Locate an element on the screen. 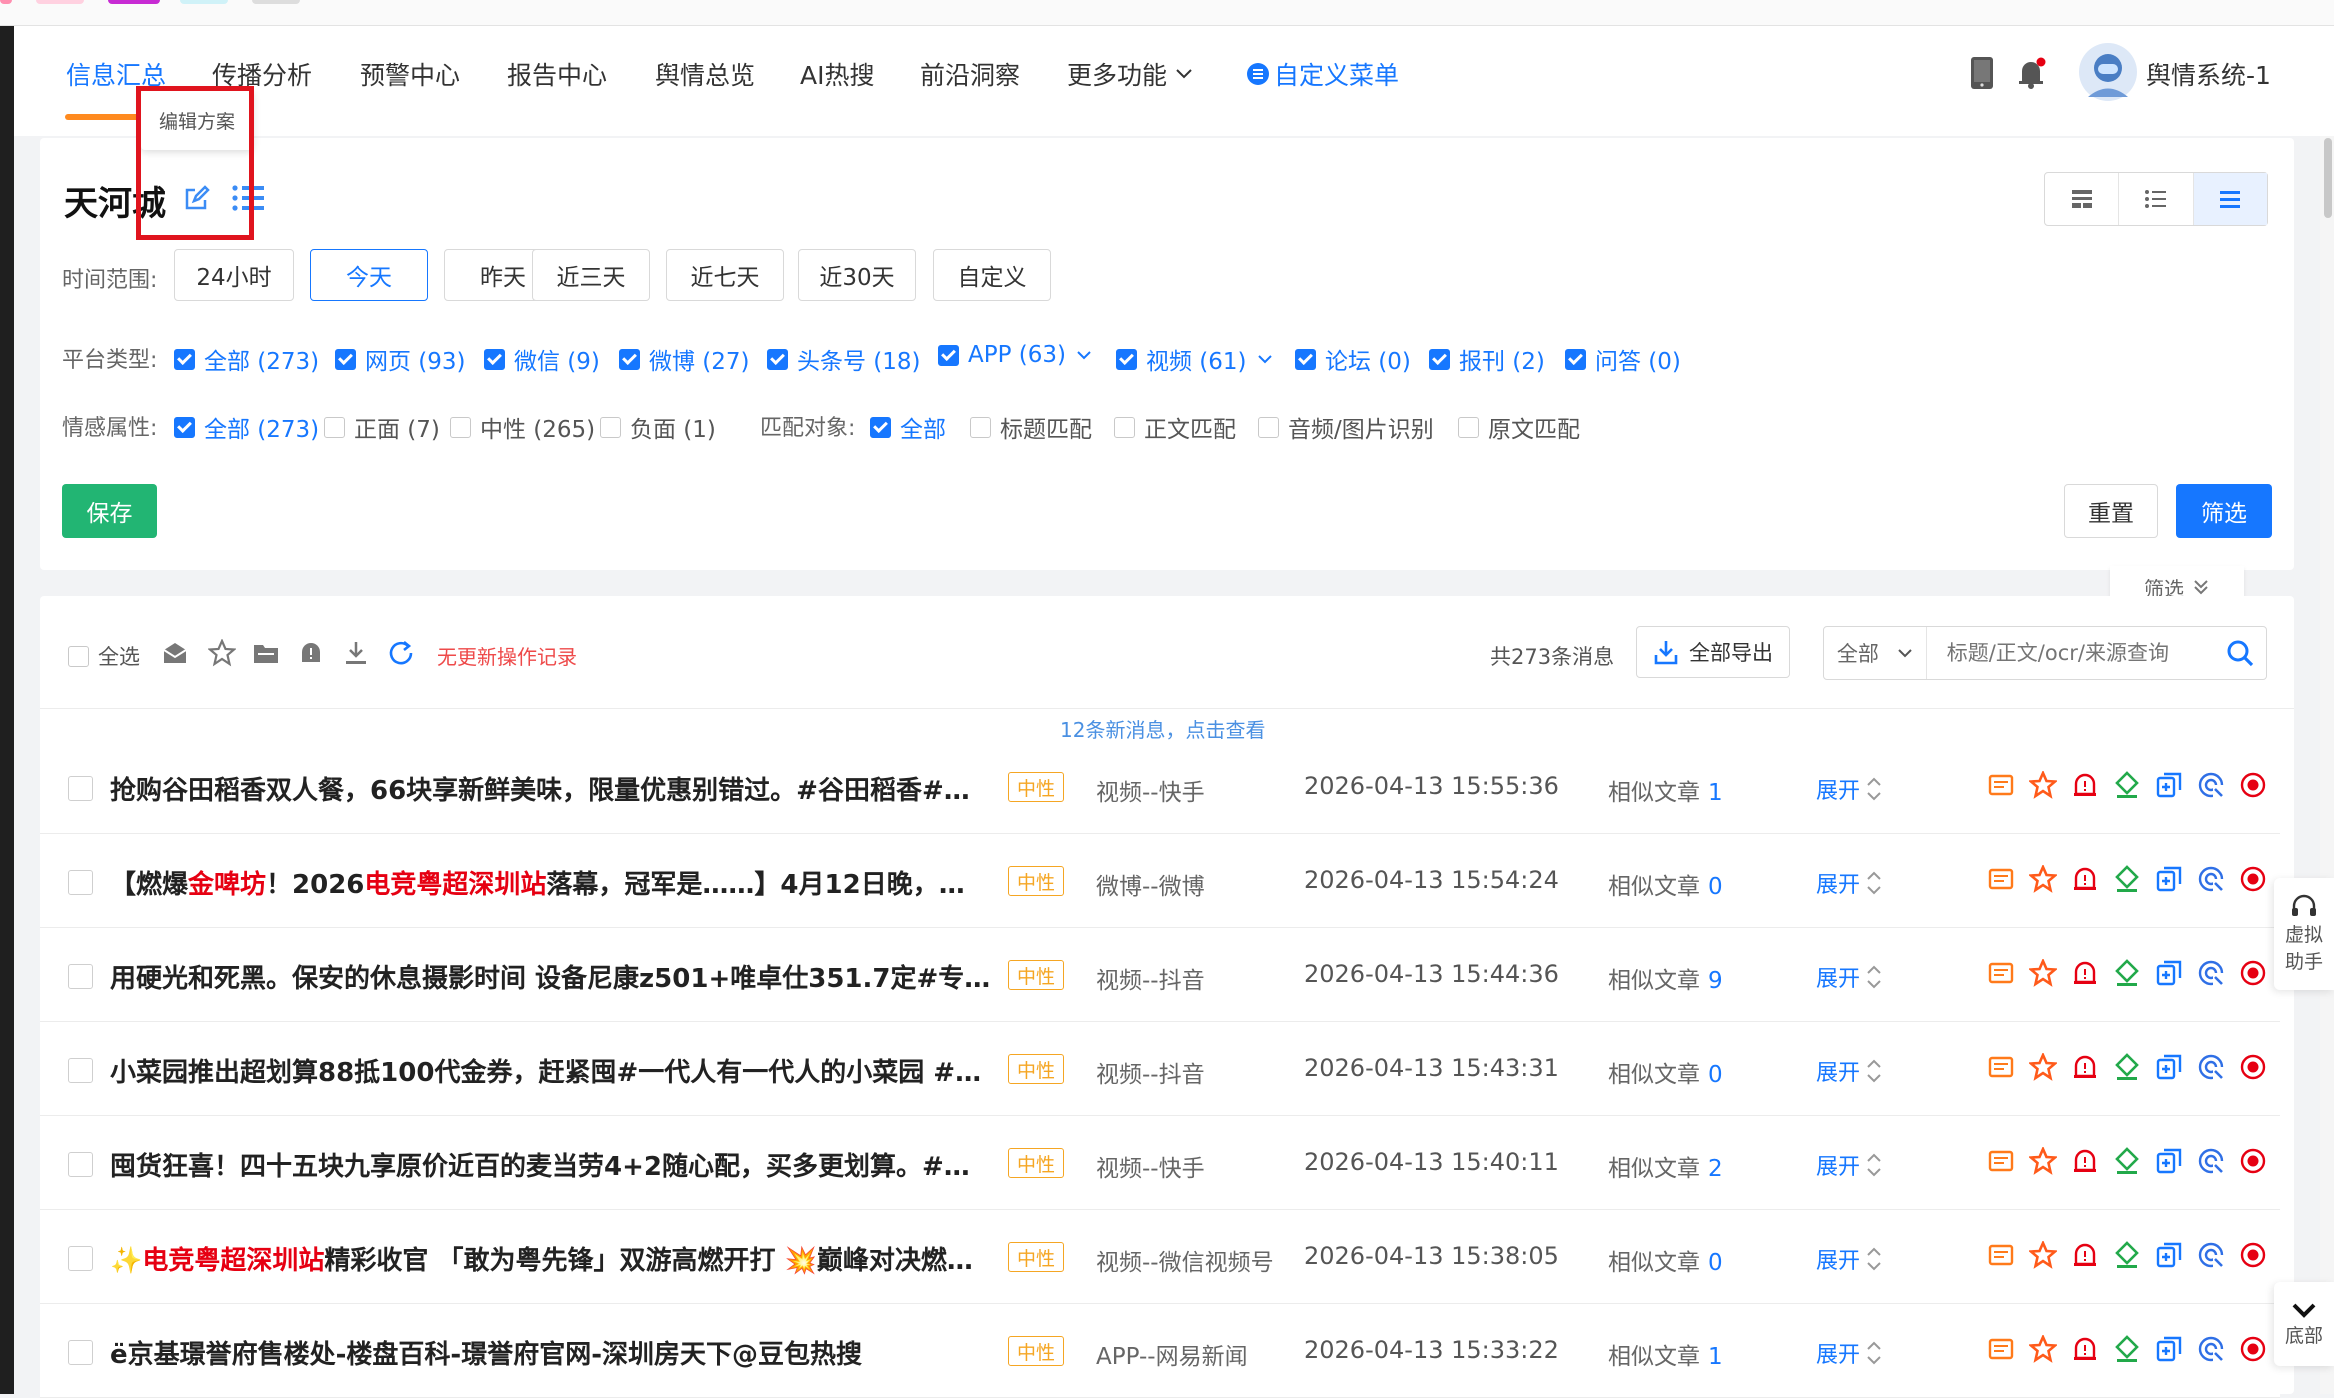 The image size is (2334, 1398). nav-item-report: 报告中心 is located at coordinates (557, 74).